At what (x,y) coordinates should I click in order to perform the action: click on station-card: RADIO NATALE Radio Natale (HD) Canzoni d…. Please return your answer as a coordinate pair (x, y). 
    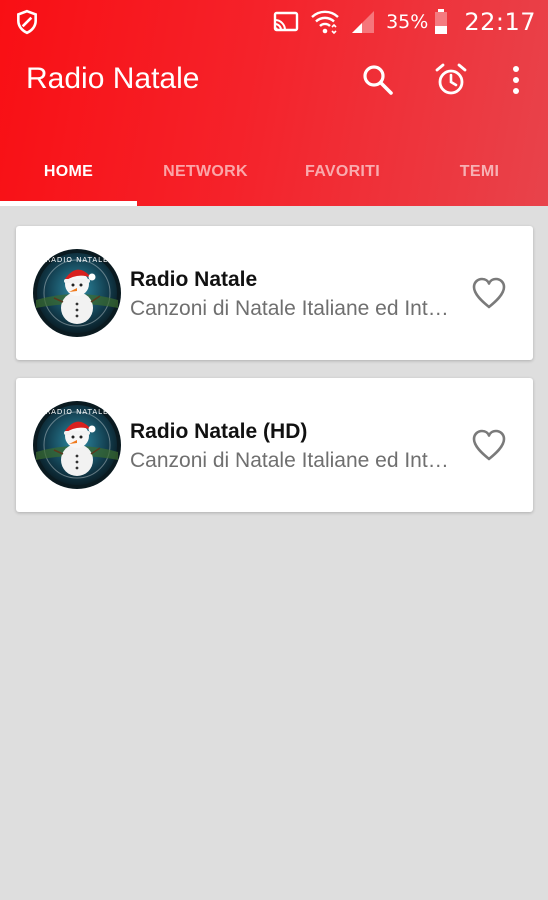
    Looking at the image, I should click on (274, 445).